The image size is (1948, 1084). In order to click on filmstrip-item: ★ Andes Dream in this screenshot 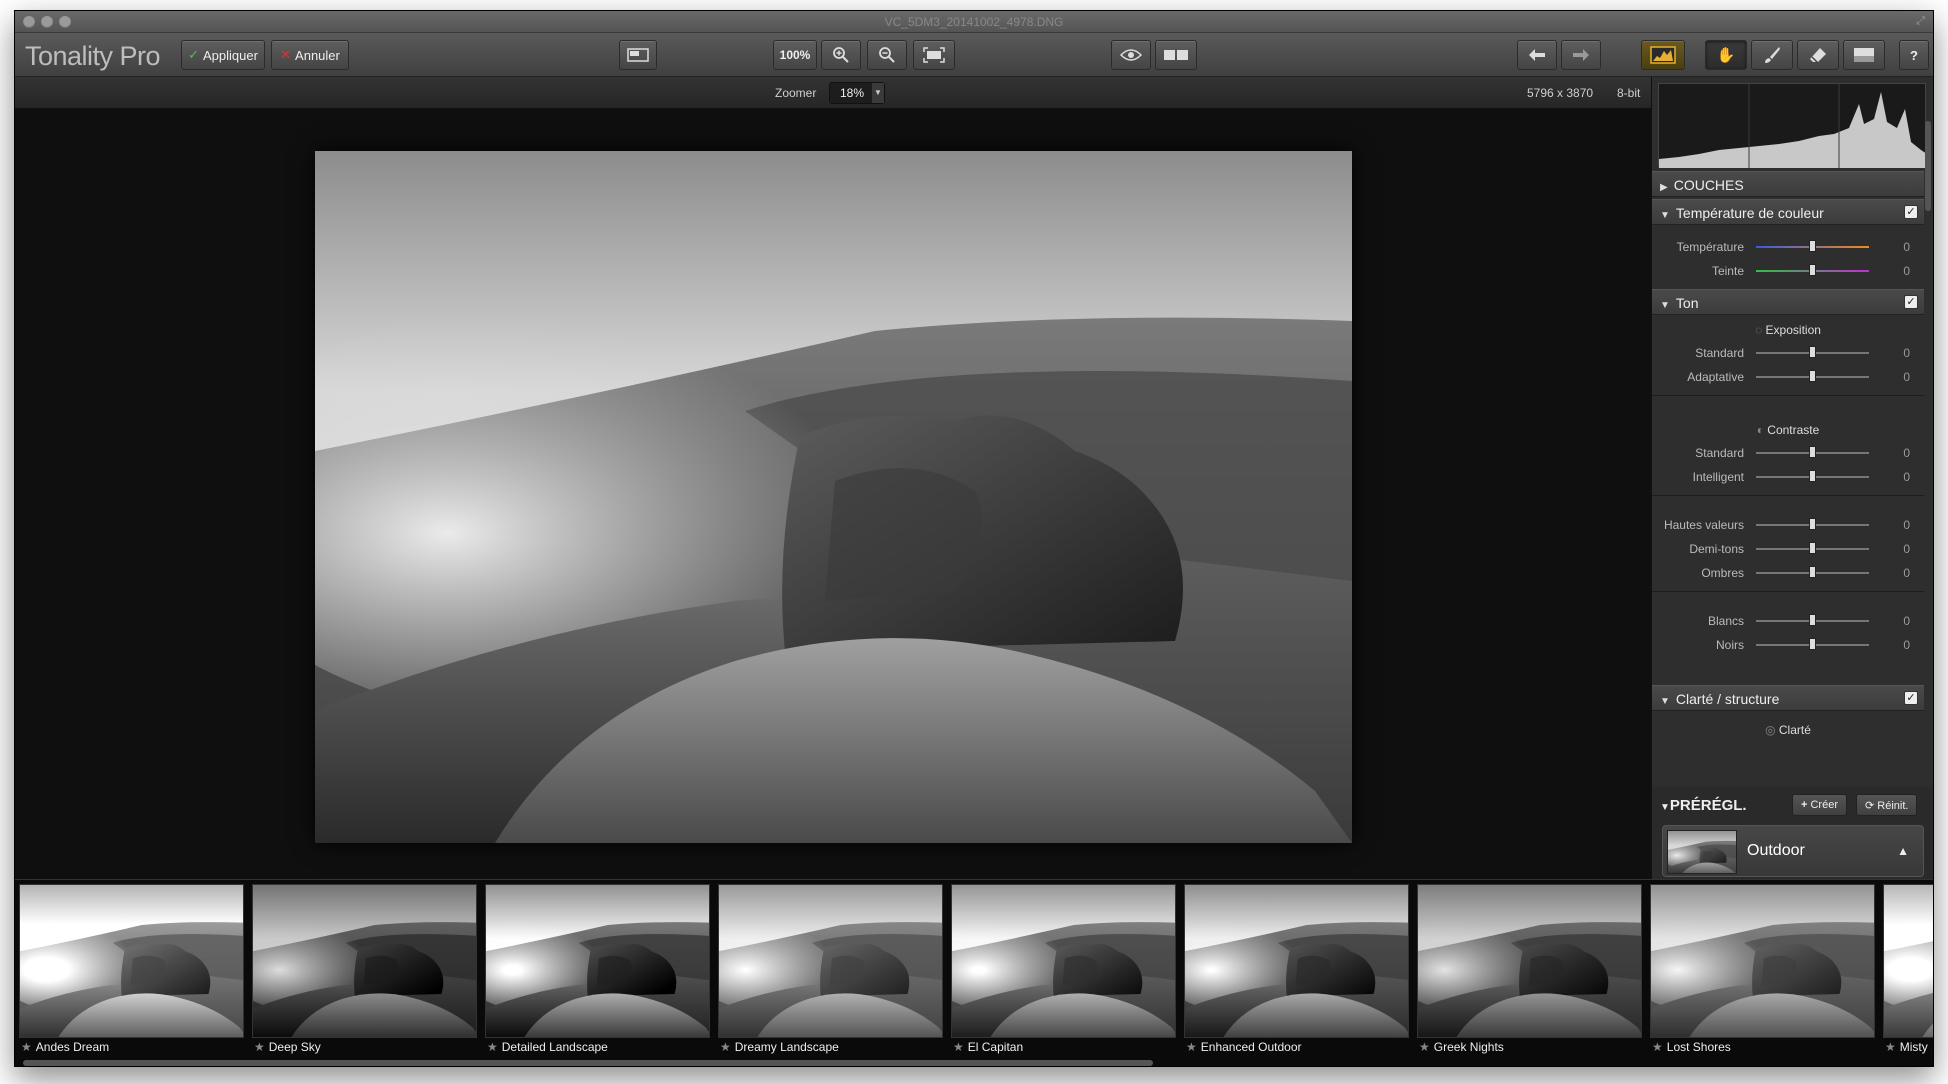, I will do `click(131, 970)`.